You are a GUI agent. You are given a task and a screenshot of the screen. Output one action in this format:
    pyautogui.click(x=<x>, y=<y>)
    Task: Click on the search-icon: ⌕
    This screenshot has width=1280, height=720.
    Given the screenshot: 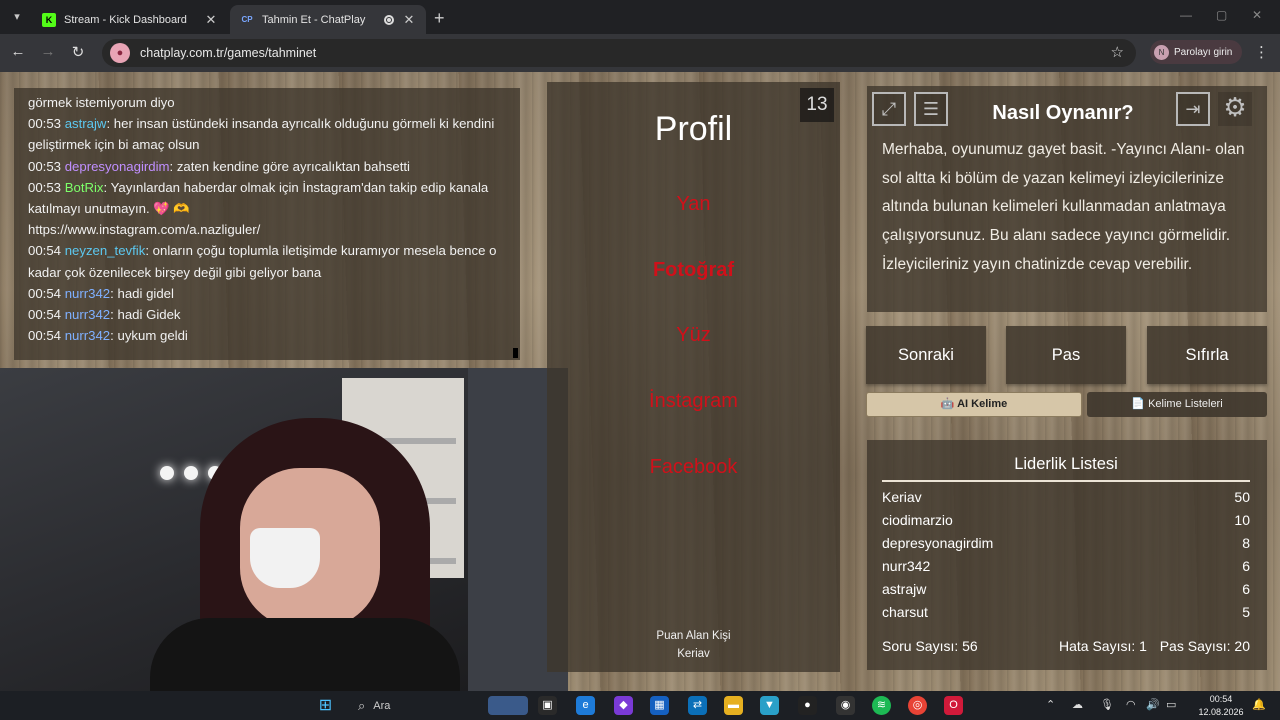 What is the action you would take?
    pyautogui.click(x=362, y=705)
    